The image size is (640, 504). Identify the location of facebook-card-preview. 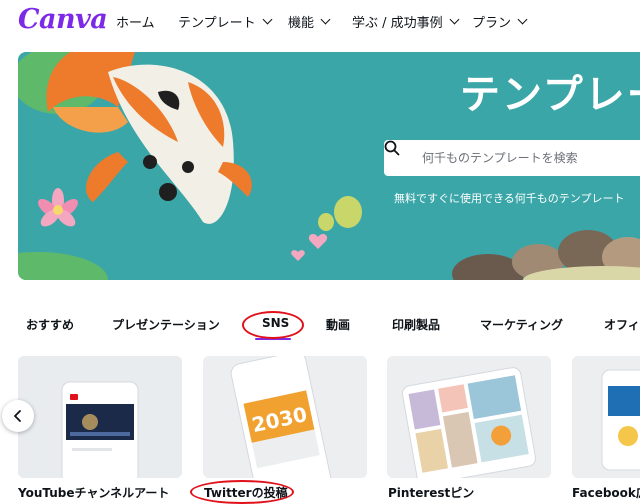
(606, 417).